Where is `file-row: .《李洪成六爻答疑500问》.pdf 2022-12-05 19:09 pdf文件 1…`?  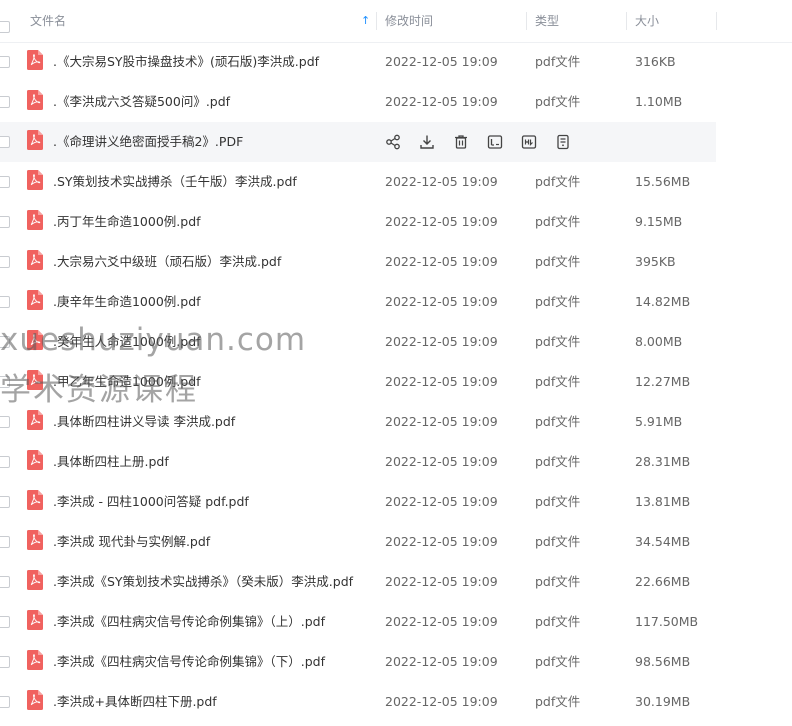 file-row: .《李洪成六爻答疑500问》.pdf 2022-12-05 19:09 pdf文件 1… is located at coordinates (396, 102).